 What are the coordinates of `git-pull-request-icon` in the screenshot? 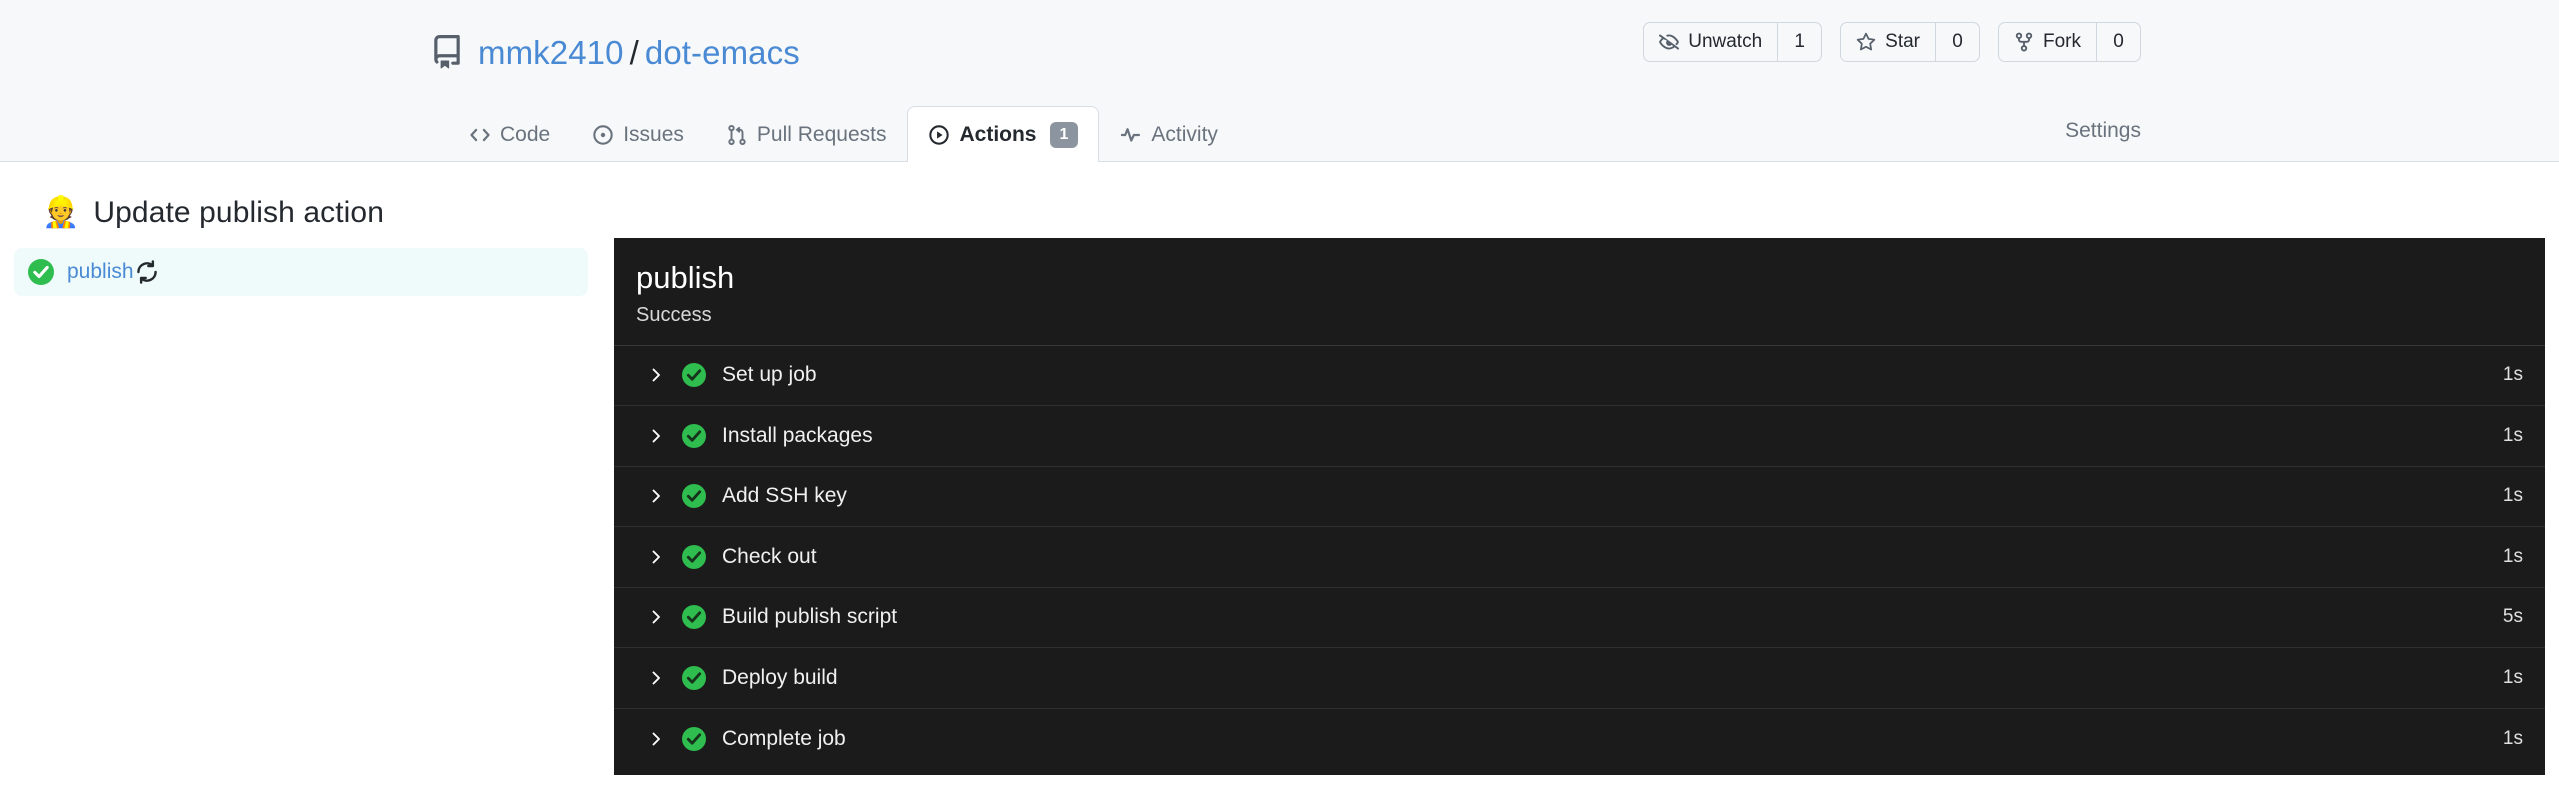 It's located at (737, 135).